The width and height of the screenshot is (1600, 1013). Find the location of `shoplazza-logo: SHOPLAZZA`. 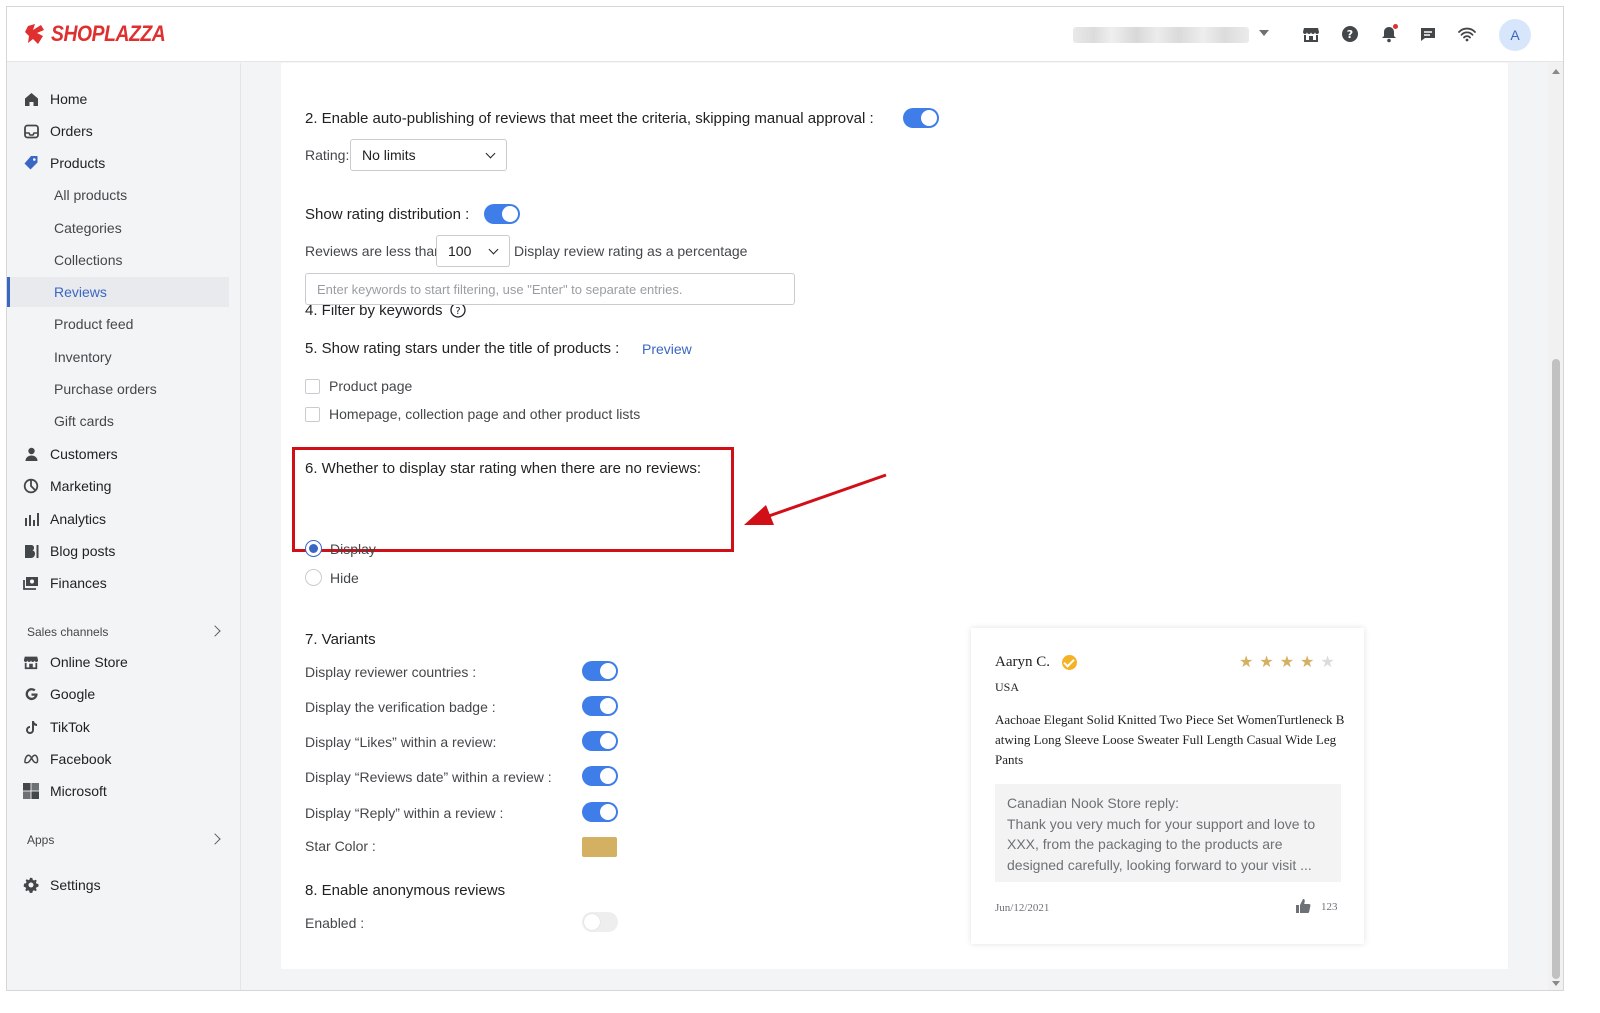

shoplazza-logo: SHOPLAZZA is located at coordinates (103, 34).